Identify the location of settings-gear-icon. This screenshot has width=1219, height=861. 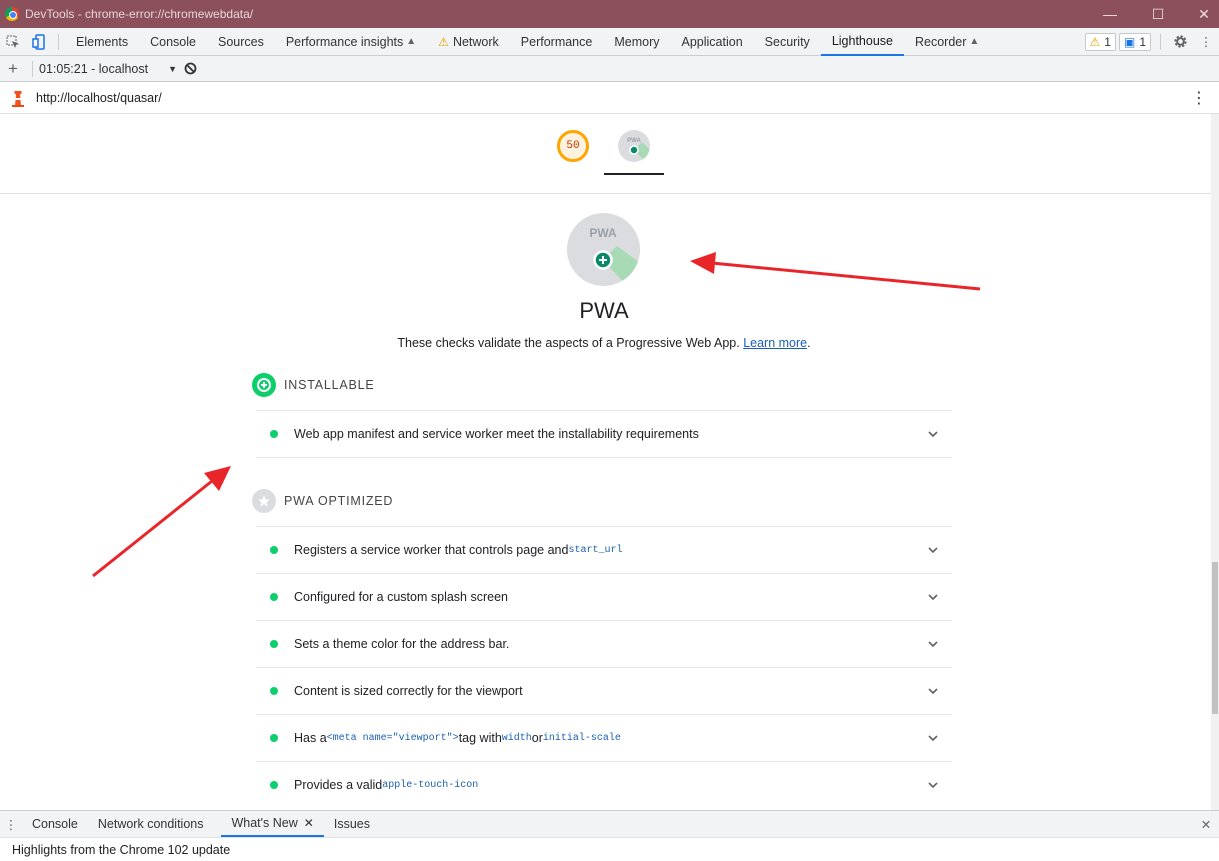
(1180, 42).